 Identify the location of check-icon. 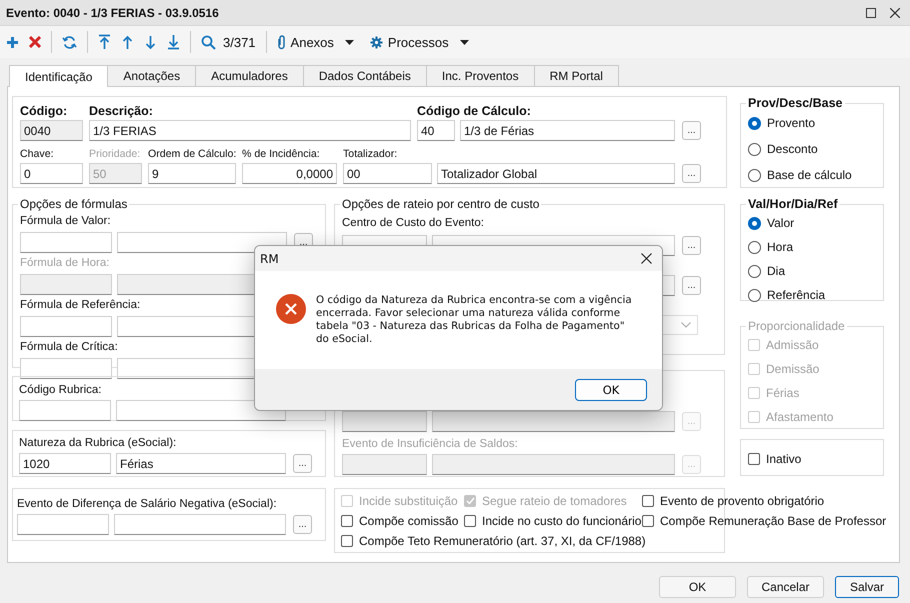
(470, 500).